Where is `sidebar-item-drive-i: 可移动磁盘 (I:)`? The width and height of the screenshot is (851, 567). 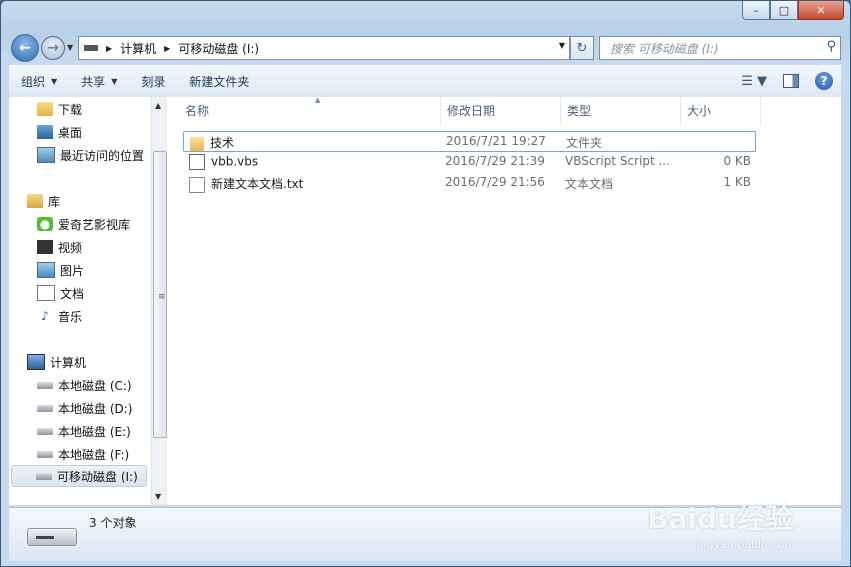 sidebar-item-drive-i: 可移动磁盘 (I:) is located at coordinates (79, 476).